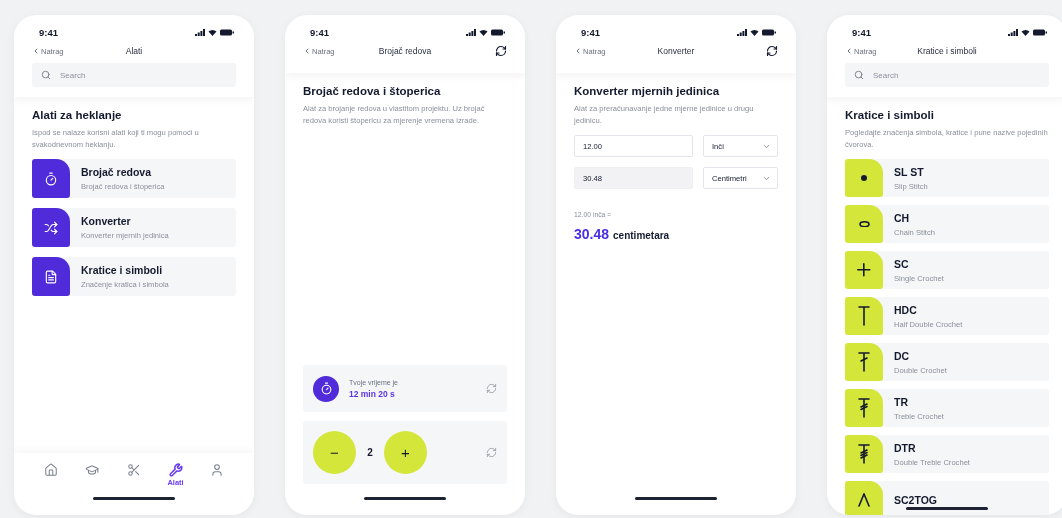 The image size is (1062, 518). Describe the element at coordinates (372, 91) in the screenshot. I see `section-heading: Brojač redova i štoperica` at that location.